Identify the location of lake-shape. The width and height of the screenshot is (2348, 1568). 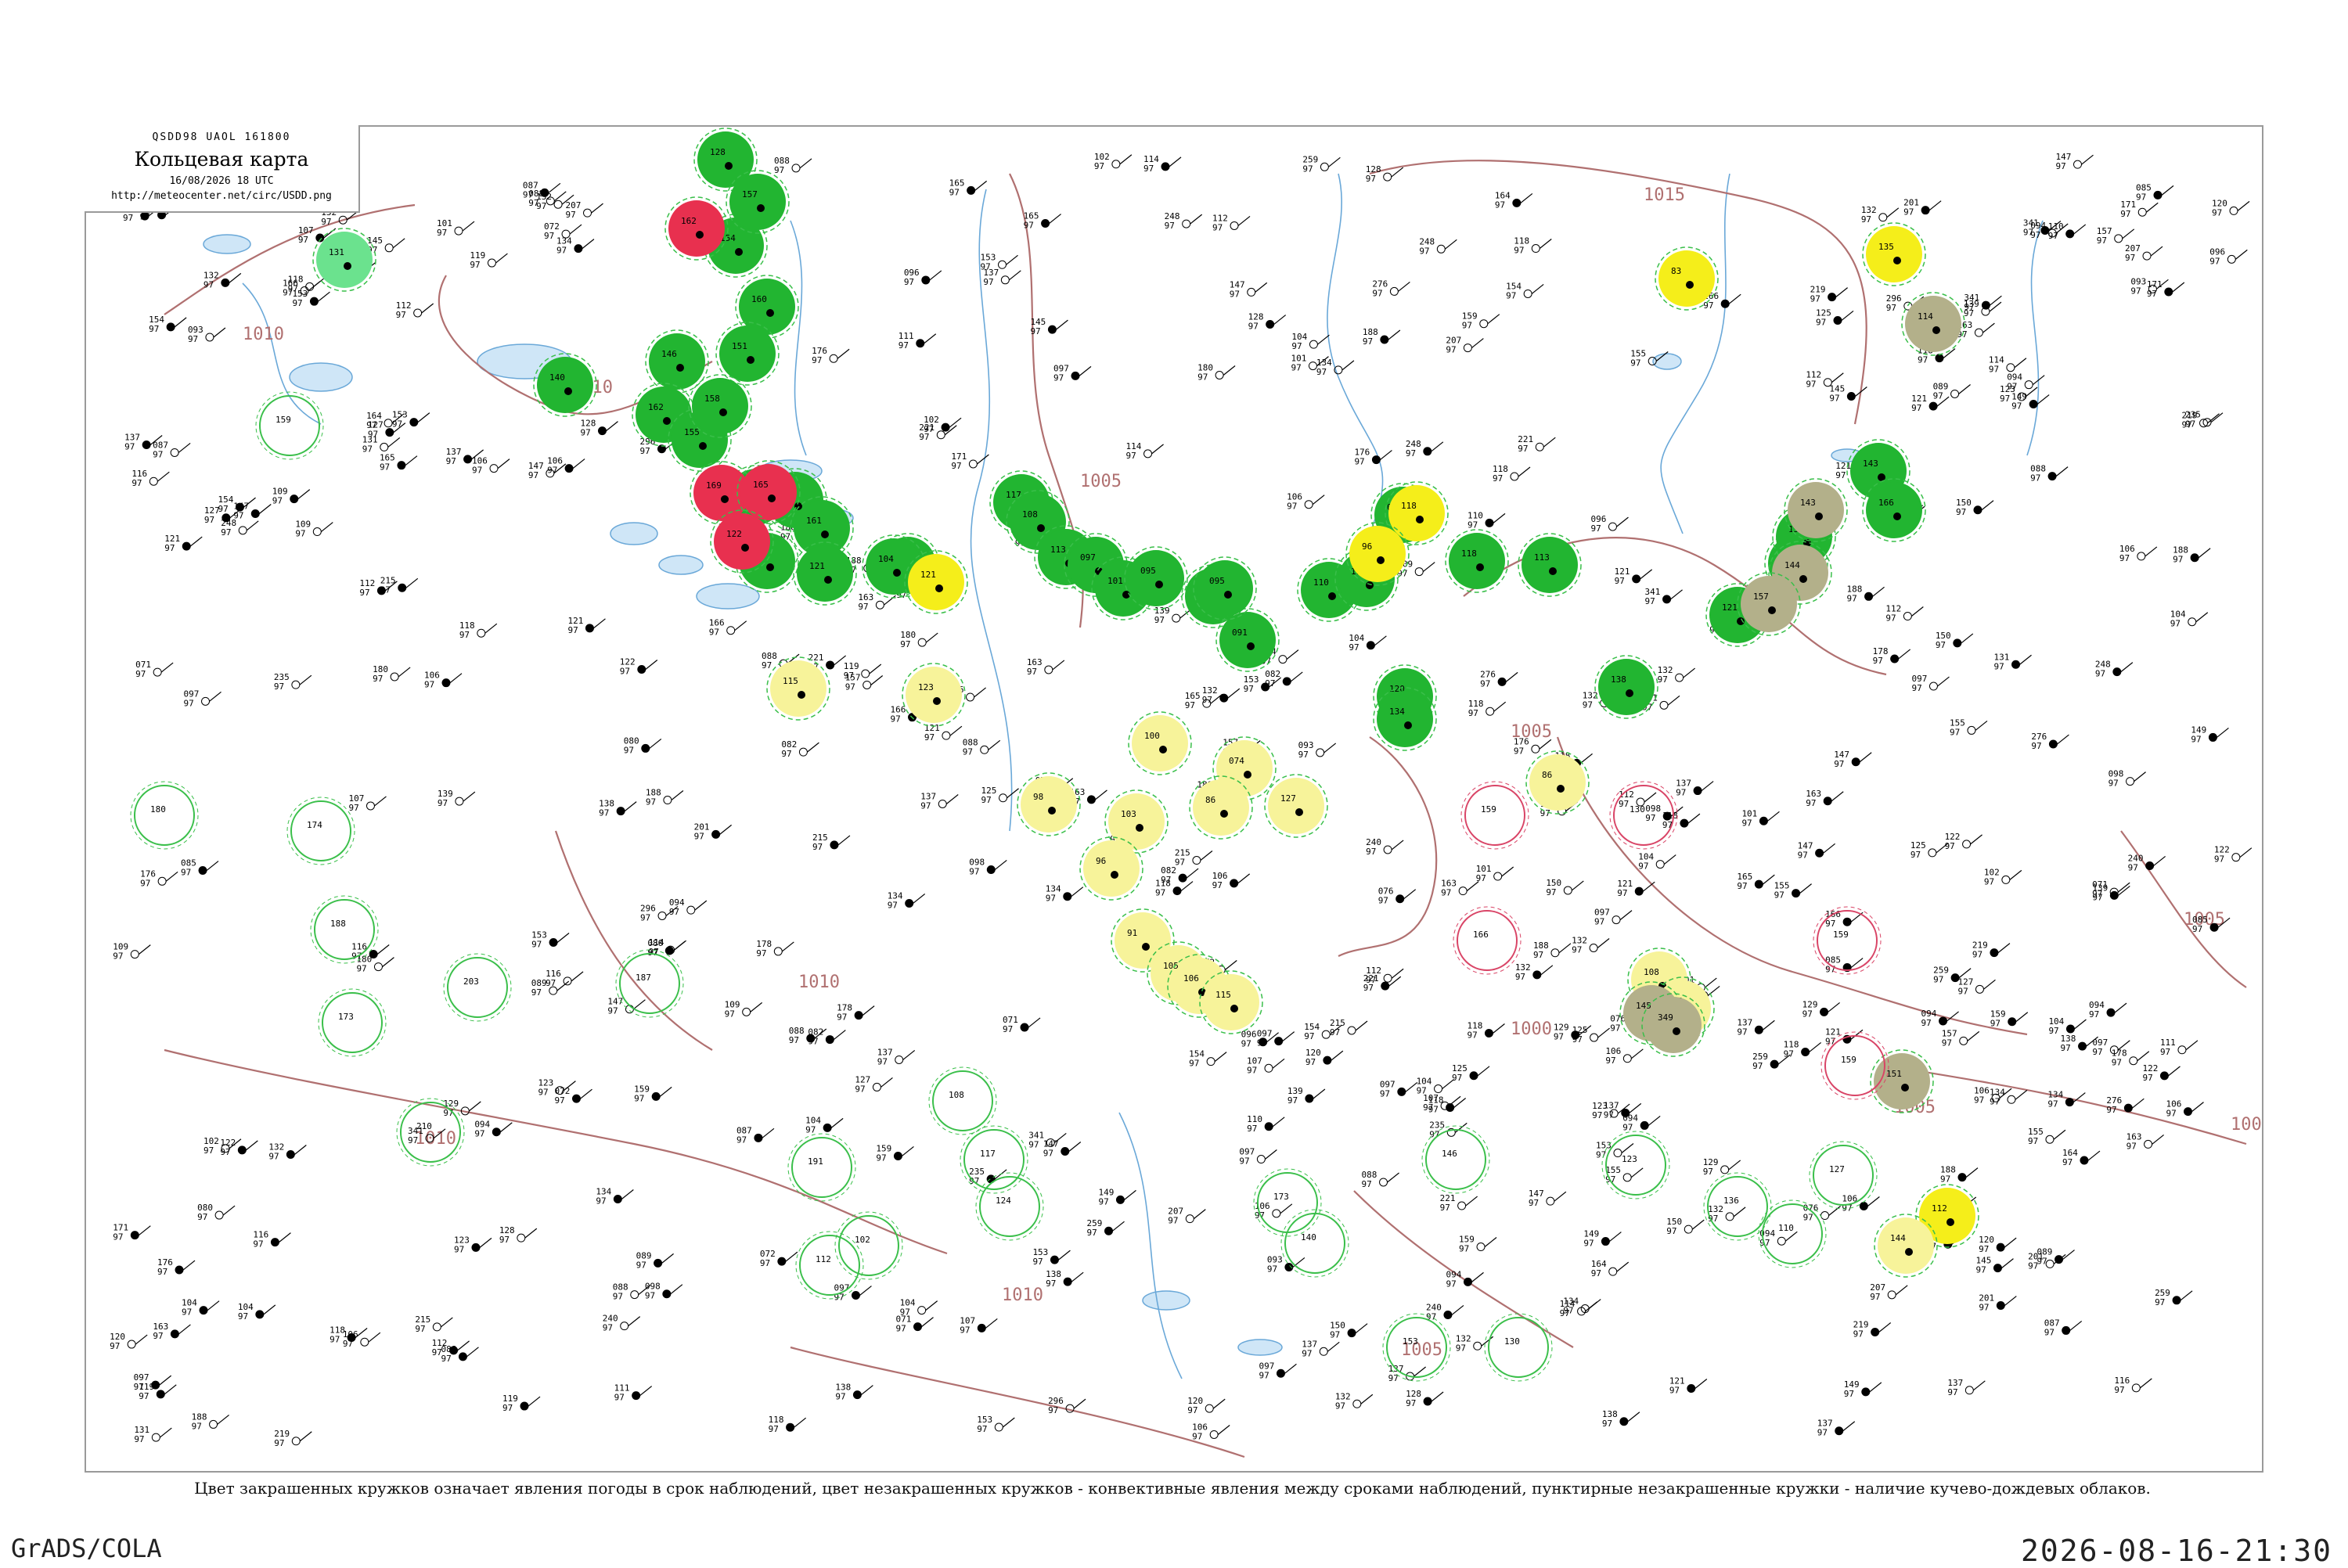
(321, 377).